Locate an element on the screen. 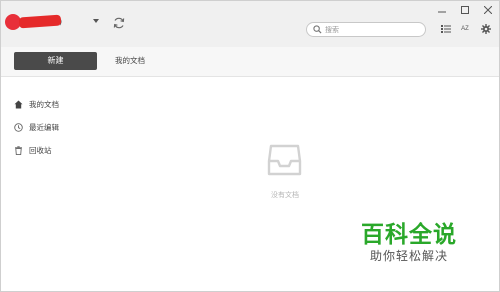  close-icon is located at coordinates (488, 10).